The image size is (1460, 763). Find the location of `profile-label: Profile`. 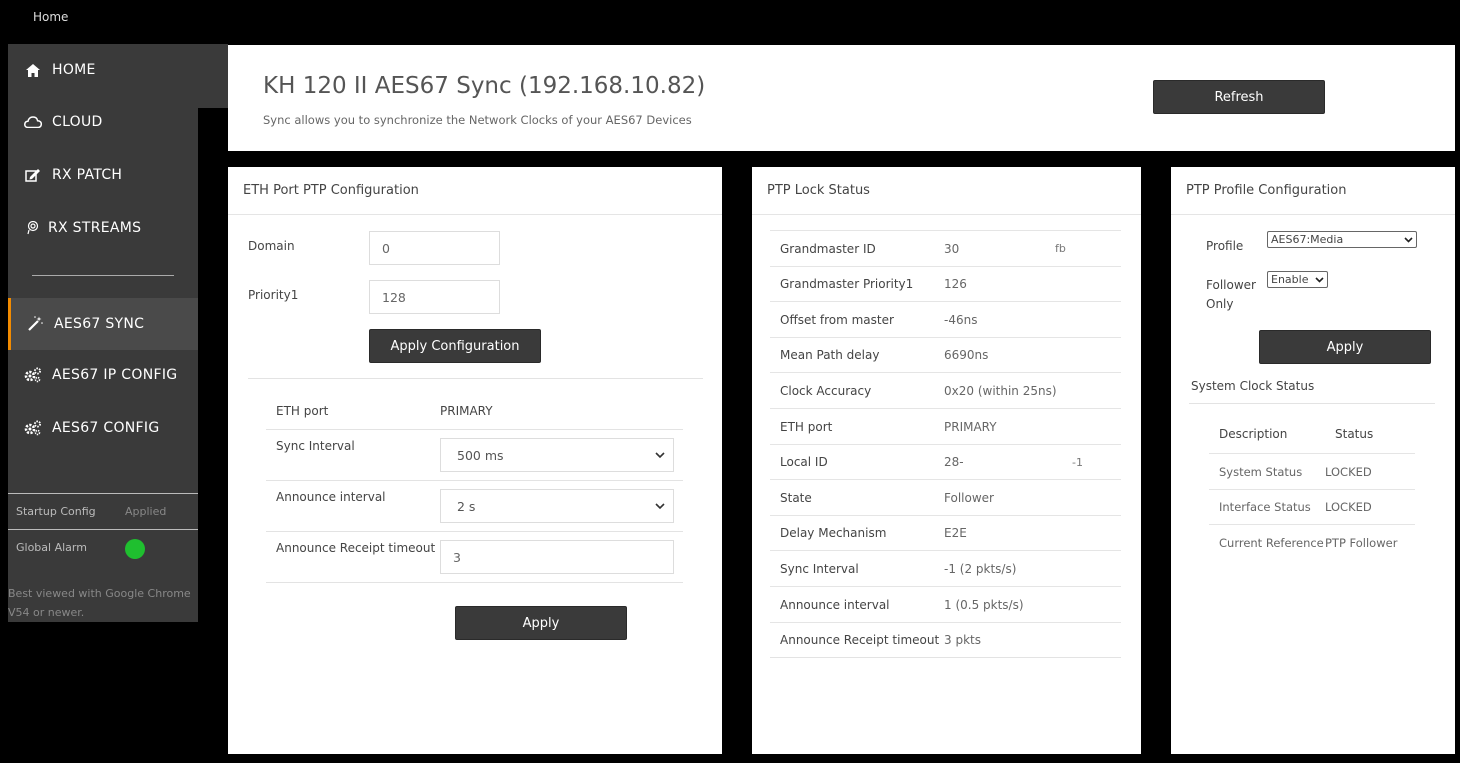

profile-label: Profile is located at coordinates (1225, 246).